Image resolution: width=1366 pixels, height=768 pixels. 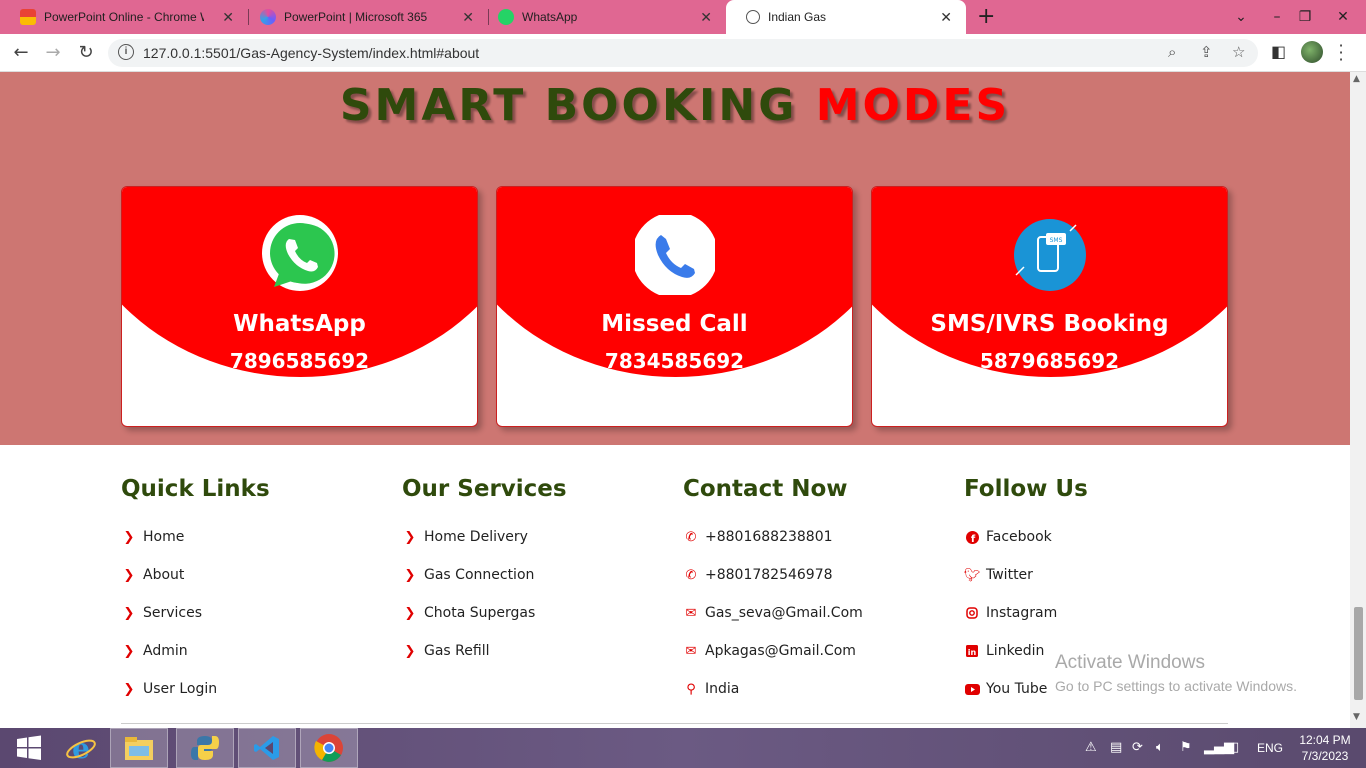 I want to click on contact-text: Gas_seva@Gmail.Com, so click(x=784, y=613).